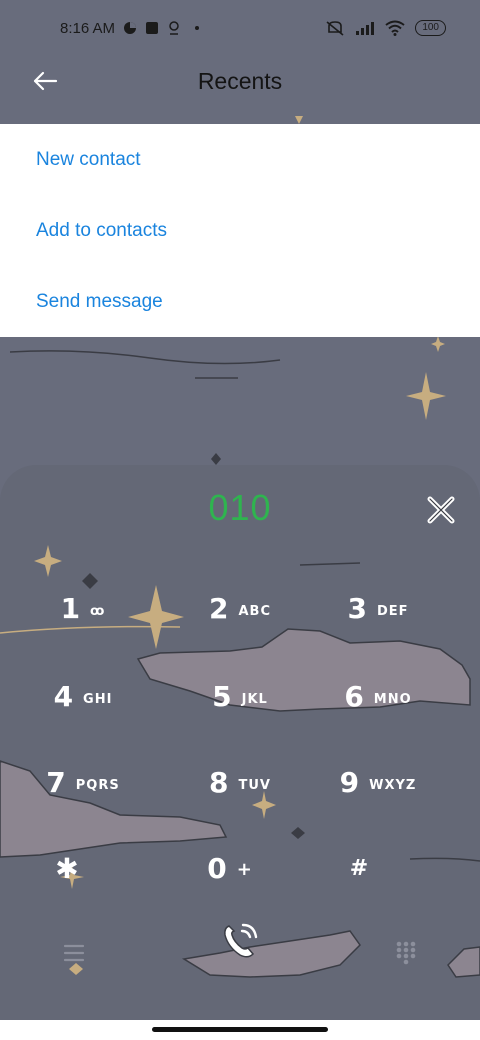 The height and width of the screenshot is (1040, 480). What do you see at coordinates (240, 28) in the screenshot?
I see `status-bar: 8:16 AM 100` at bounding box center [240, 28].